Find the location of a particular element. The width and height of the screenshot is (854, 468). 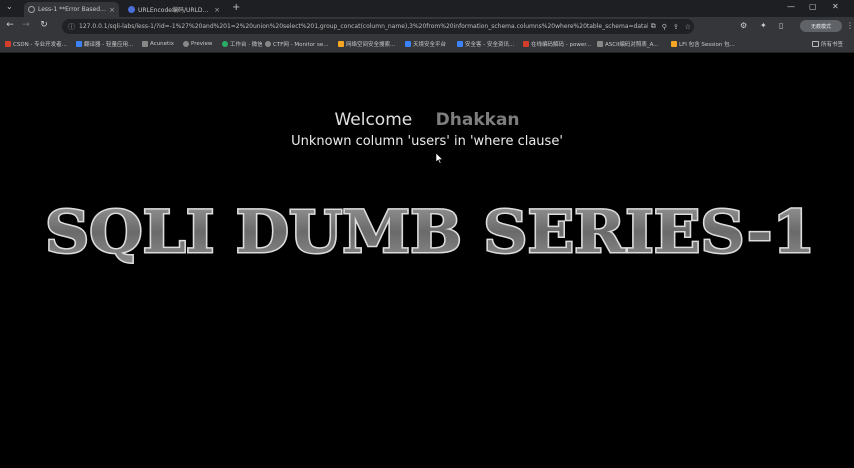

sql-error-message: Unknown column 'users' in 'where clause' is located at coordinates (427, 141).